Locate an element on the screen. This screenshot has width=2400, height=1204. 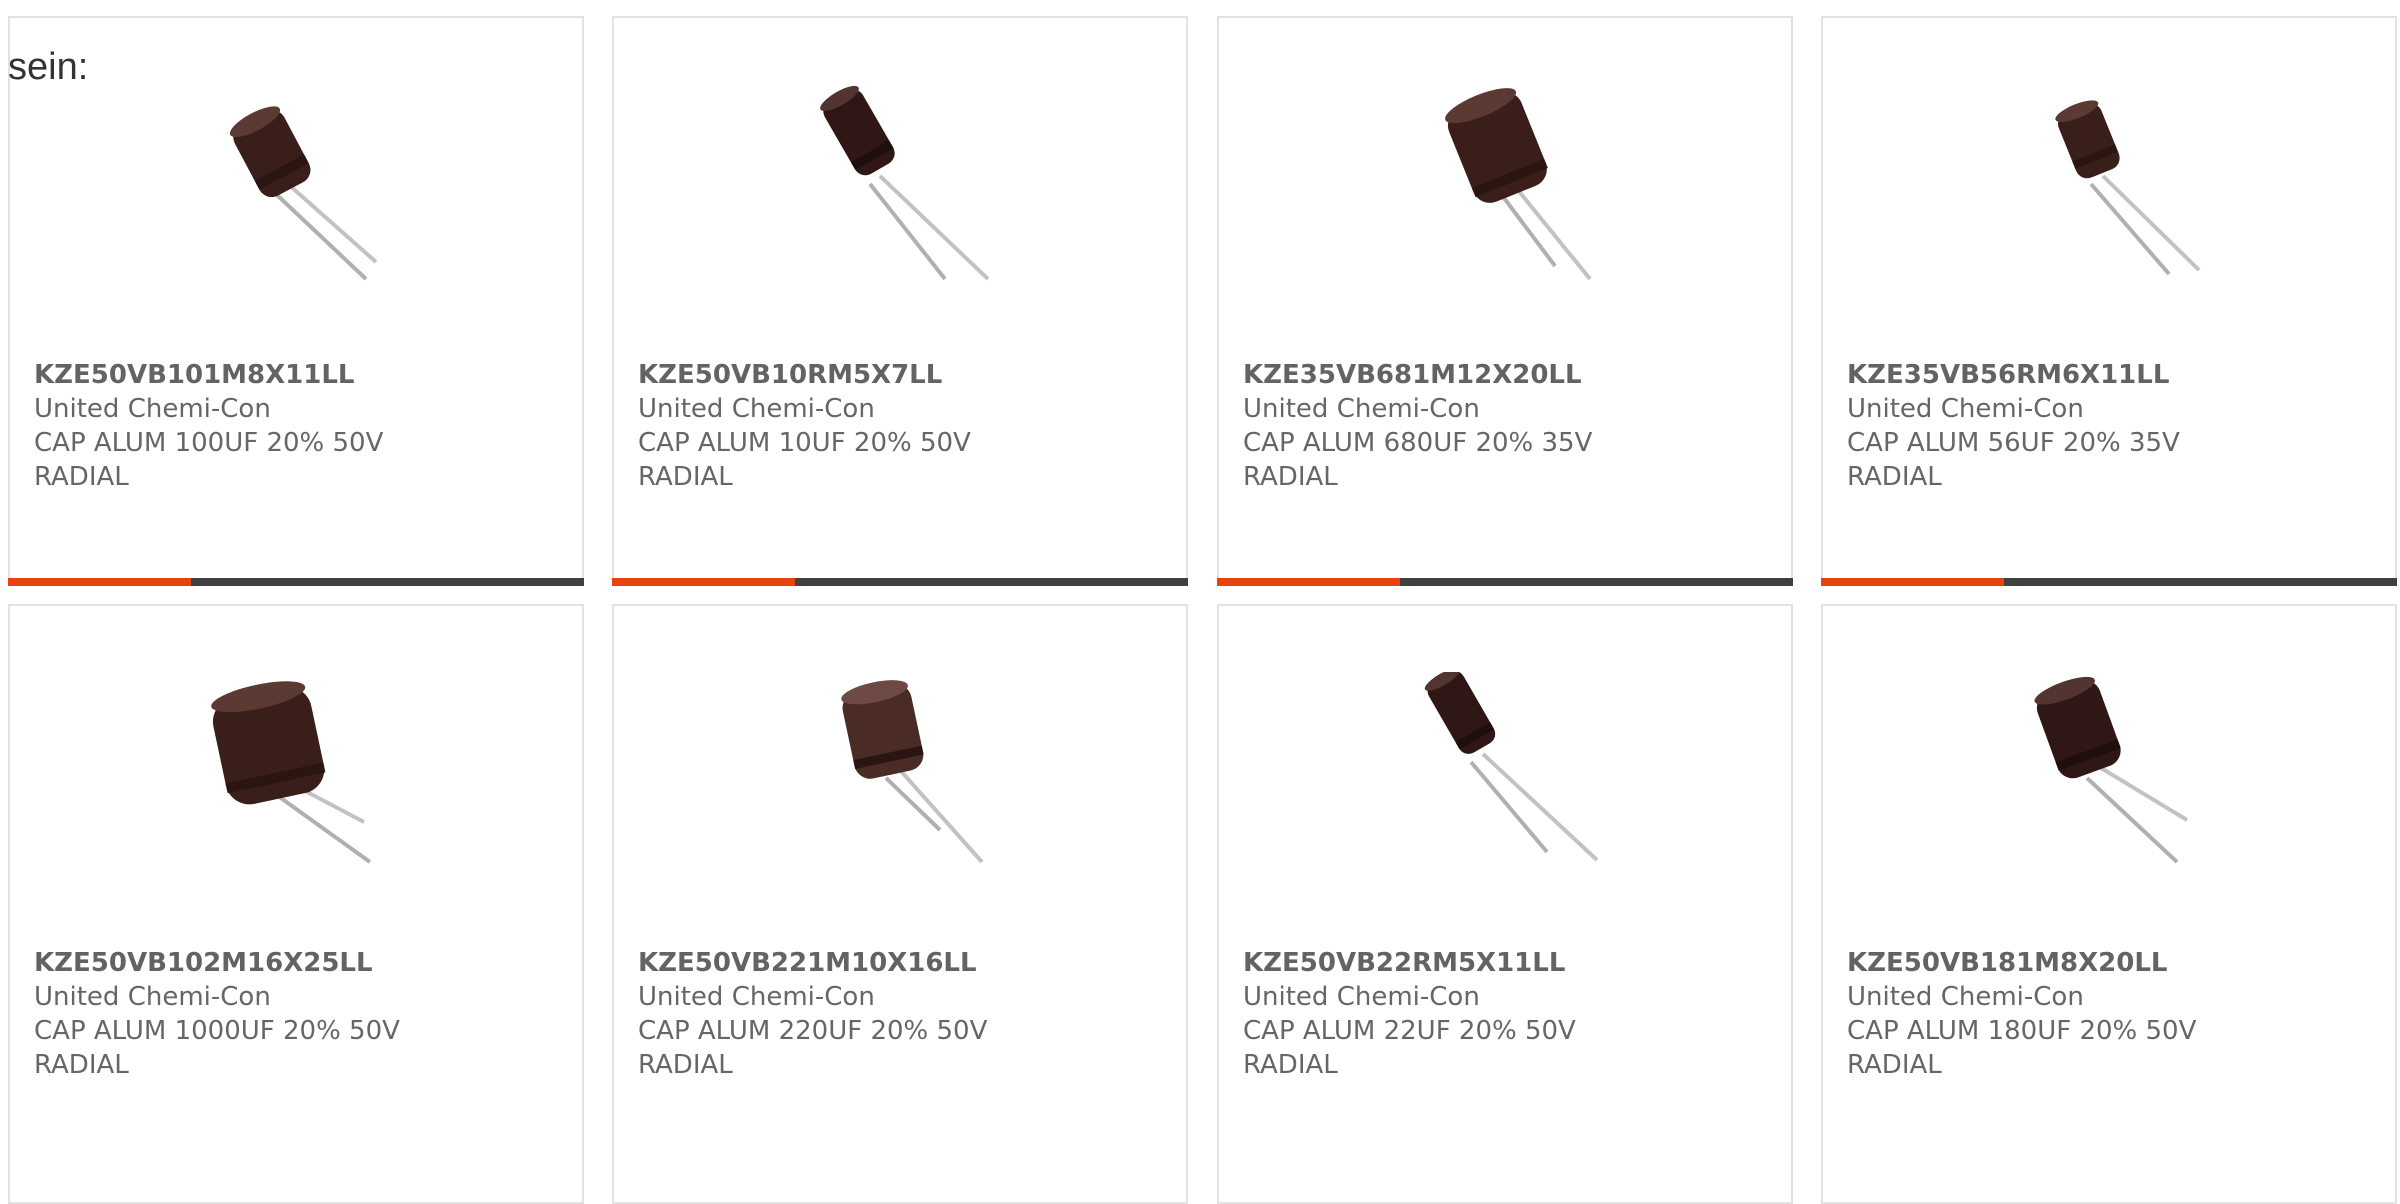
lead-text: sein: is located at coordinates (48, 67).